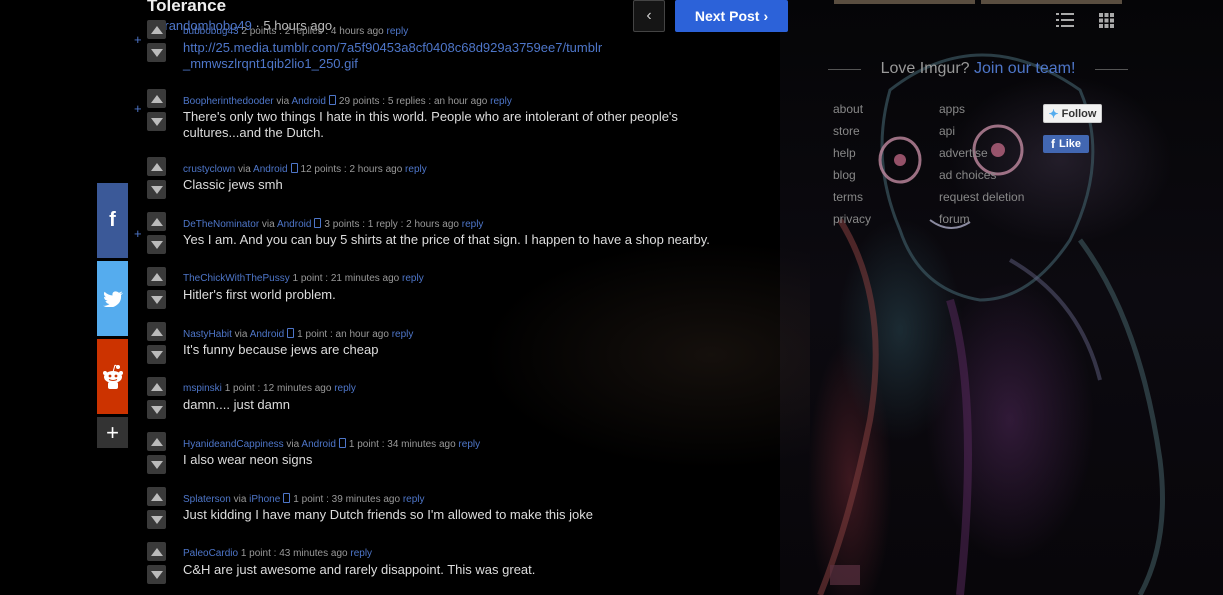 This screenshot has width=1223, height=595. I want to click on facebook-share-button: f, so click(112, 220).